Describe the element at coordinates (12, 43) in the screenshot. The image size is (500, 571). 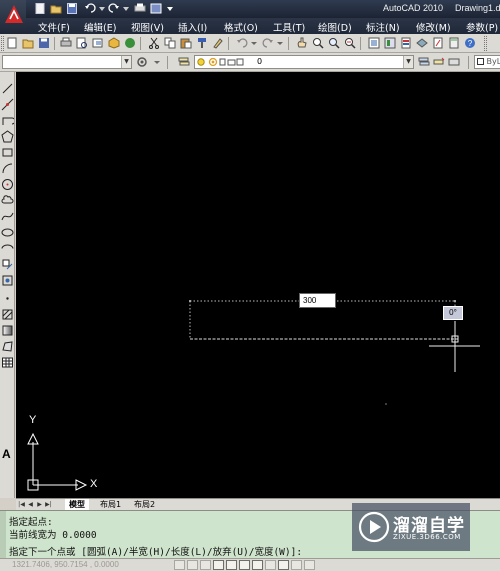
I see `qnew-icon` at that location.